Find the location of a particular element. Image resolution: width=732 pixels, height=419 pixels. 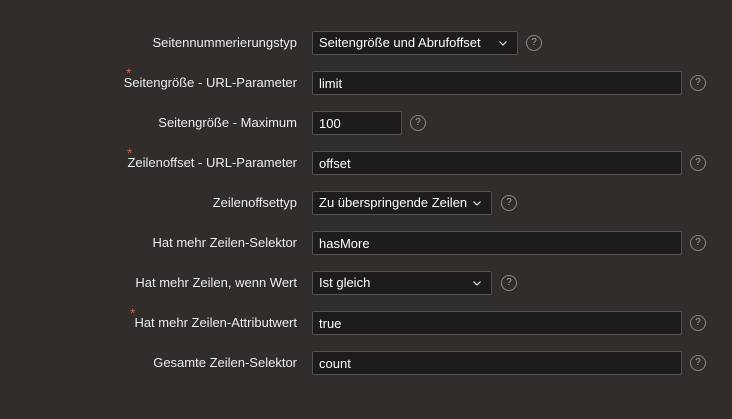

has-more-when-select: Ist gleich is located at coordinates (402, 283).